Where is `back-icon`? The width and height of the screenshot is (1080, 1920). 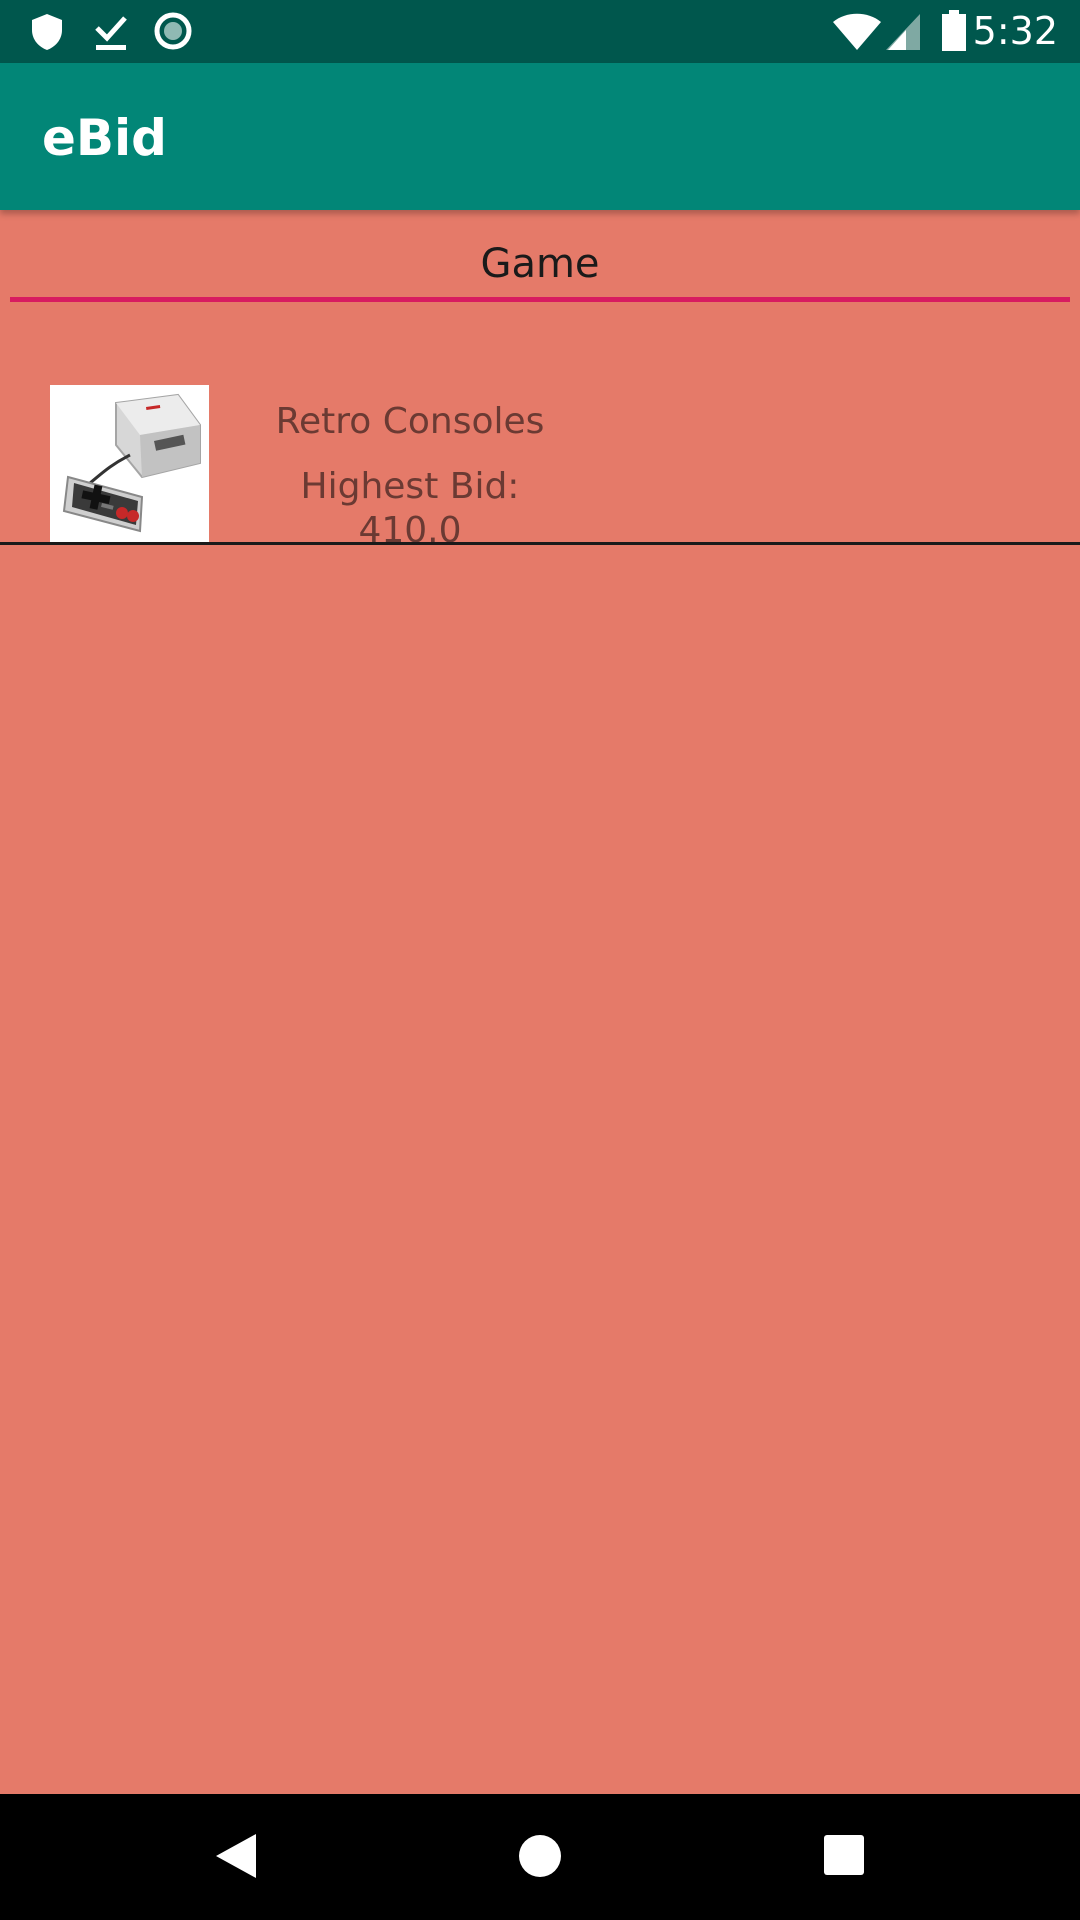
back-icon is located at coordinates (236, 1858).